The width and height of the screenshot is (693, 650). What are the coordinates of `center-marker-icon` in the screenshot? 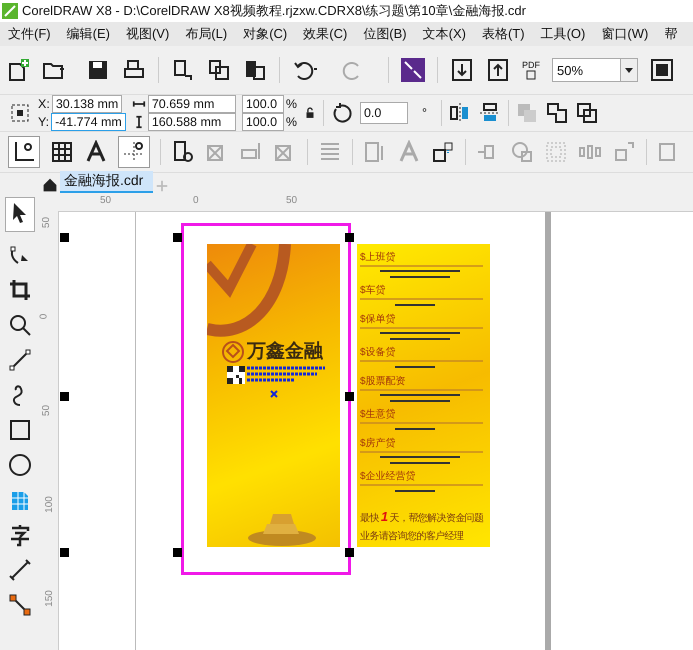 It's located at (274, 394).